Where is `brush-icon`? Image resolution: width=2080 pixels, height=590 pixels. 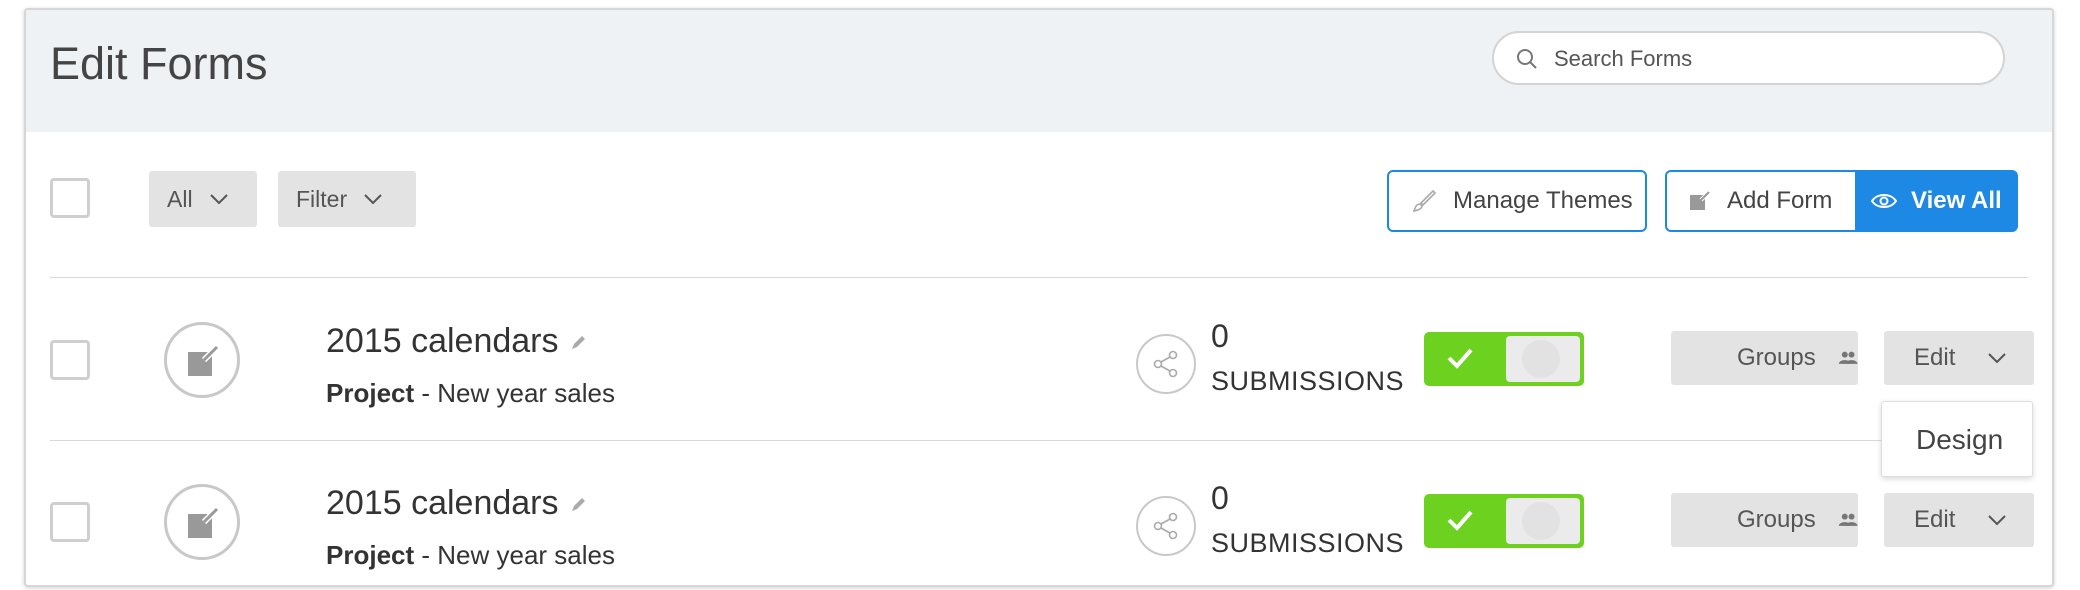 brush-icon is located at coordinates (1424, 201).